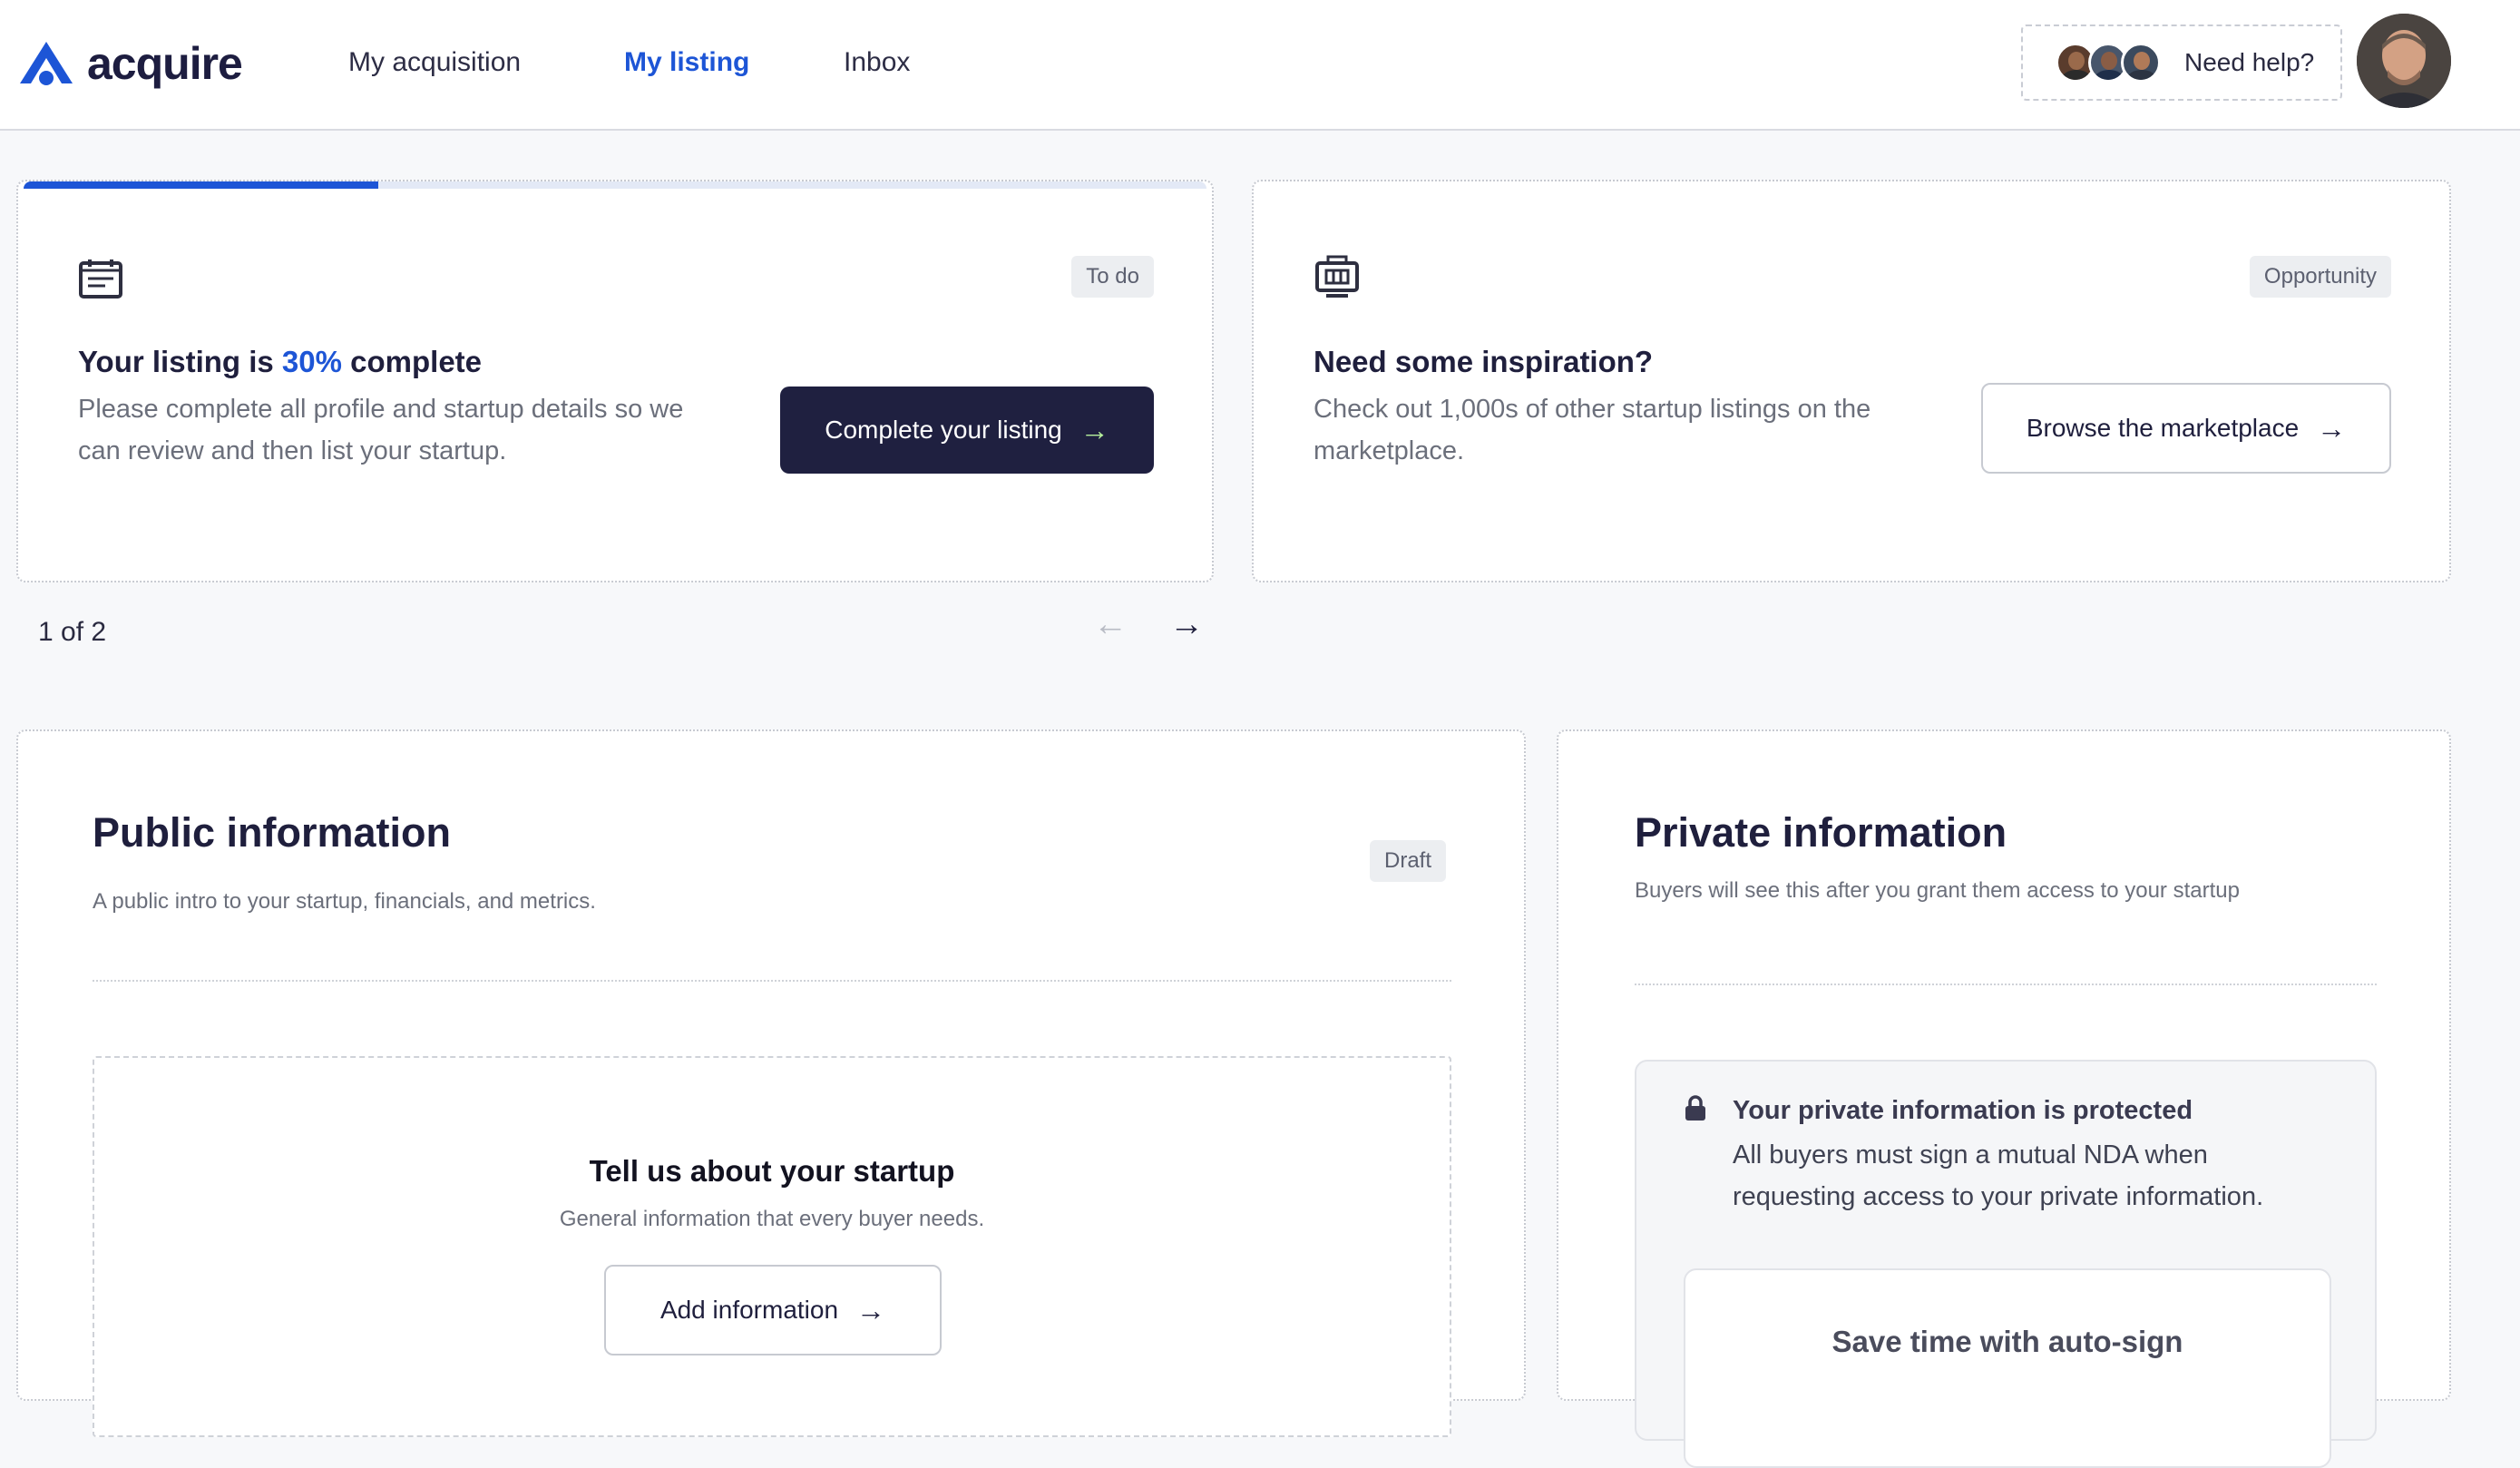 Image resolution: width=2520 pixels, height=1468 pixels. What do you see at coordinates (1409, 861) in the screenshot?
I see `status-badge-draft: Draft` at bounding box center [1409, 861].